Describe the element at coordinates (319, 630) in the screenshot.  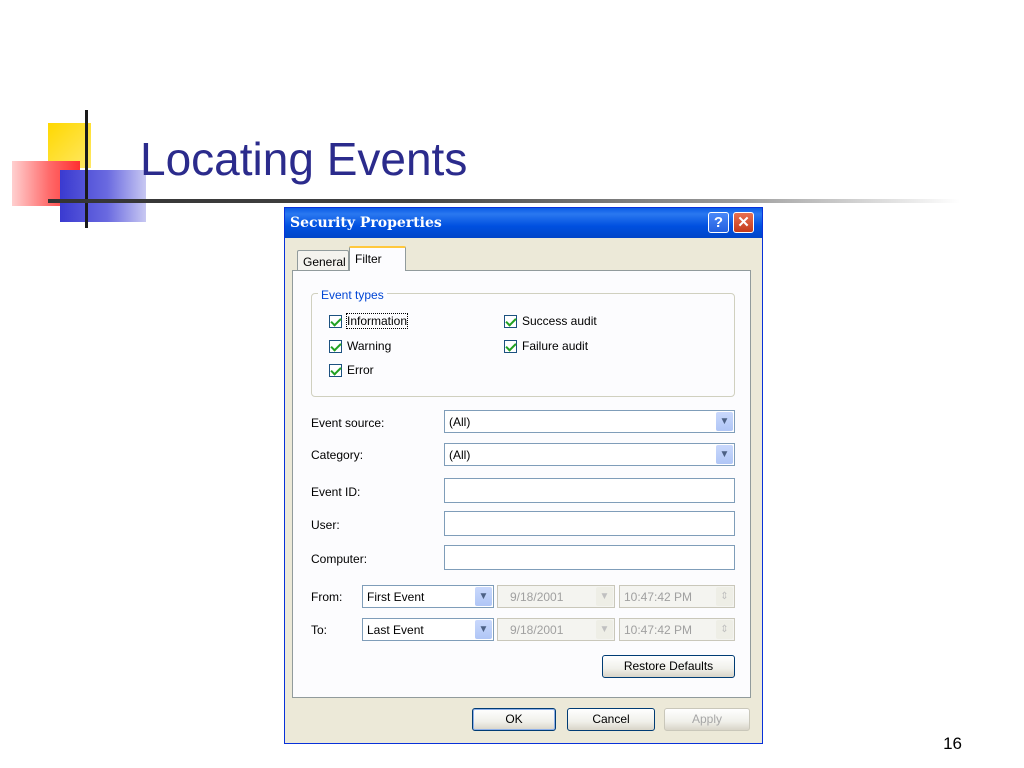
I see `to-label: To:` at that location.